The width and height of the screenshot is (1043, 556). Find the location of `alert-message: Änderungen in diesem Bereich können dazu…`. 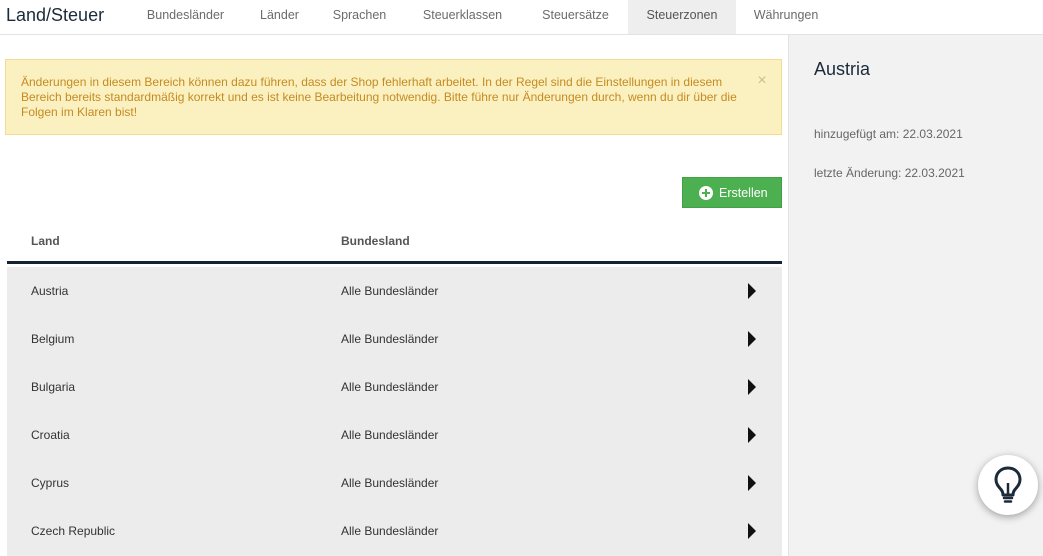

alert-message: Änderungen in diesem Bereich können dazu… is located at coordinates (379, 97).